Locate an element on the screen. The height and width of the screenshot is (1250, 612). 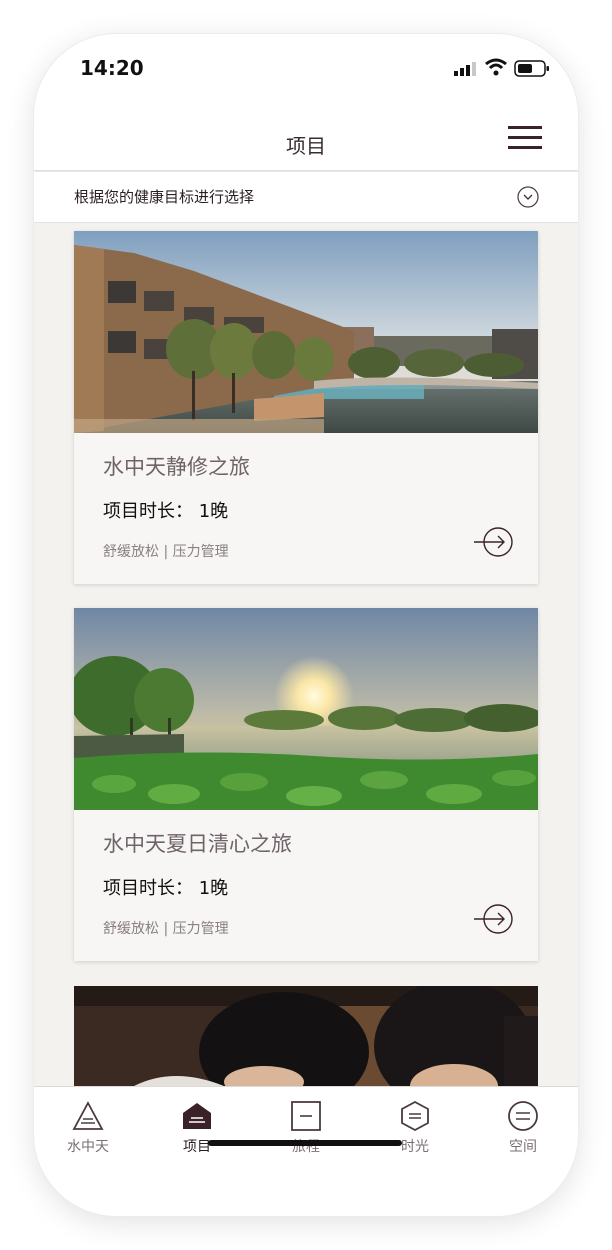
circle-icon is located at coordinates (523, 1116).